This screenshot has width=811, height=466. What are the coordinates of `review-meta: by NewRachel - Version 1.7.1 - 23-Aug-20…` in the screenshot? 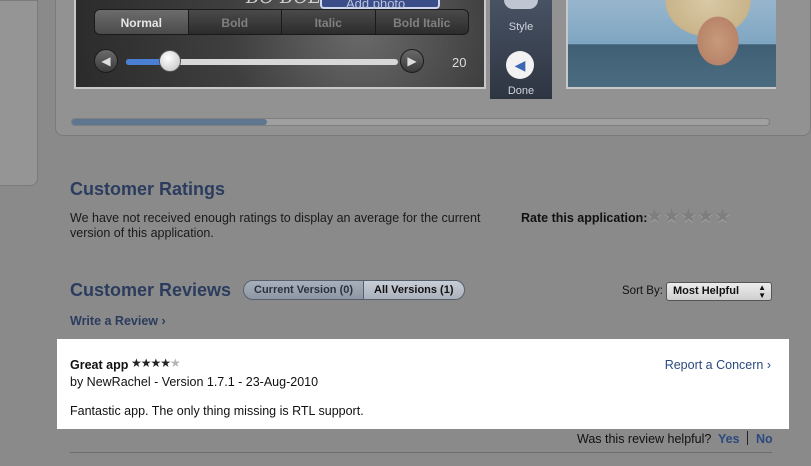 It's located at (194, 382).